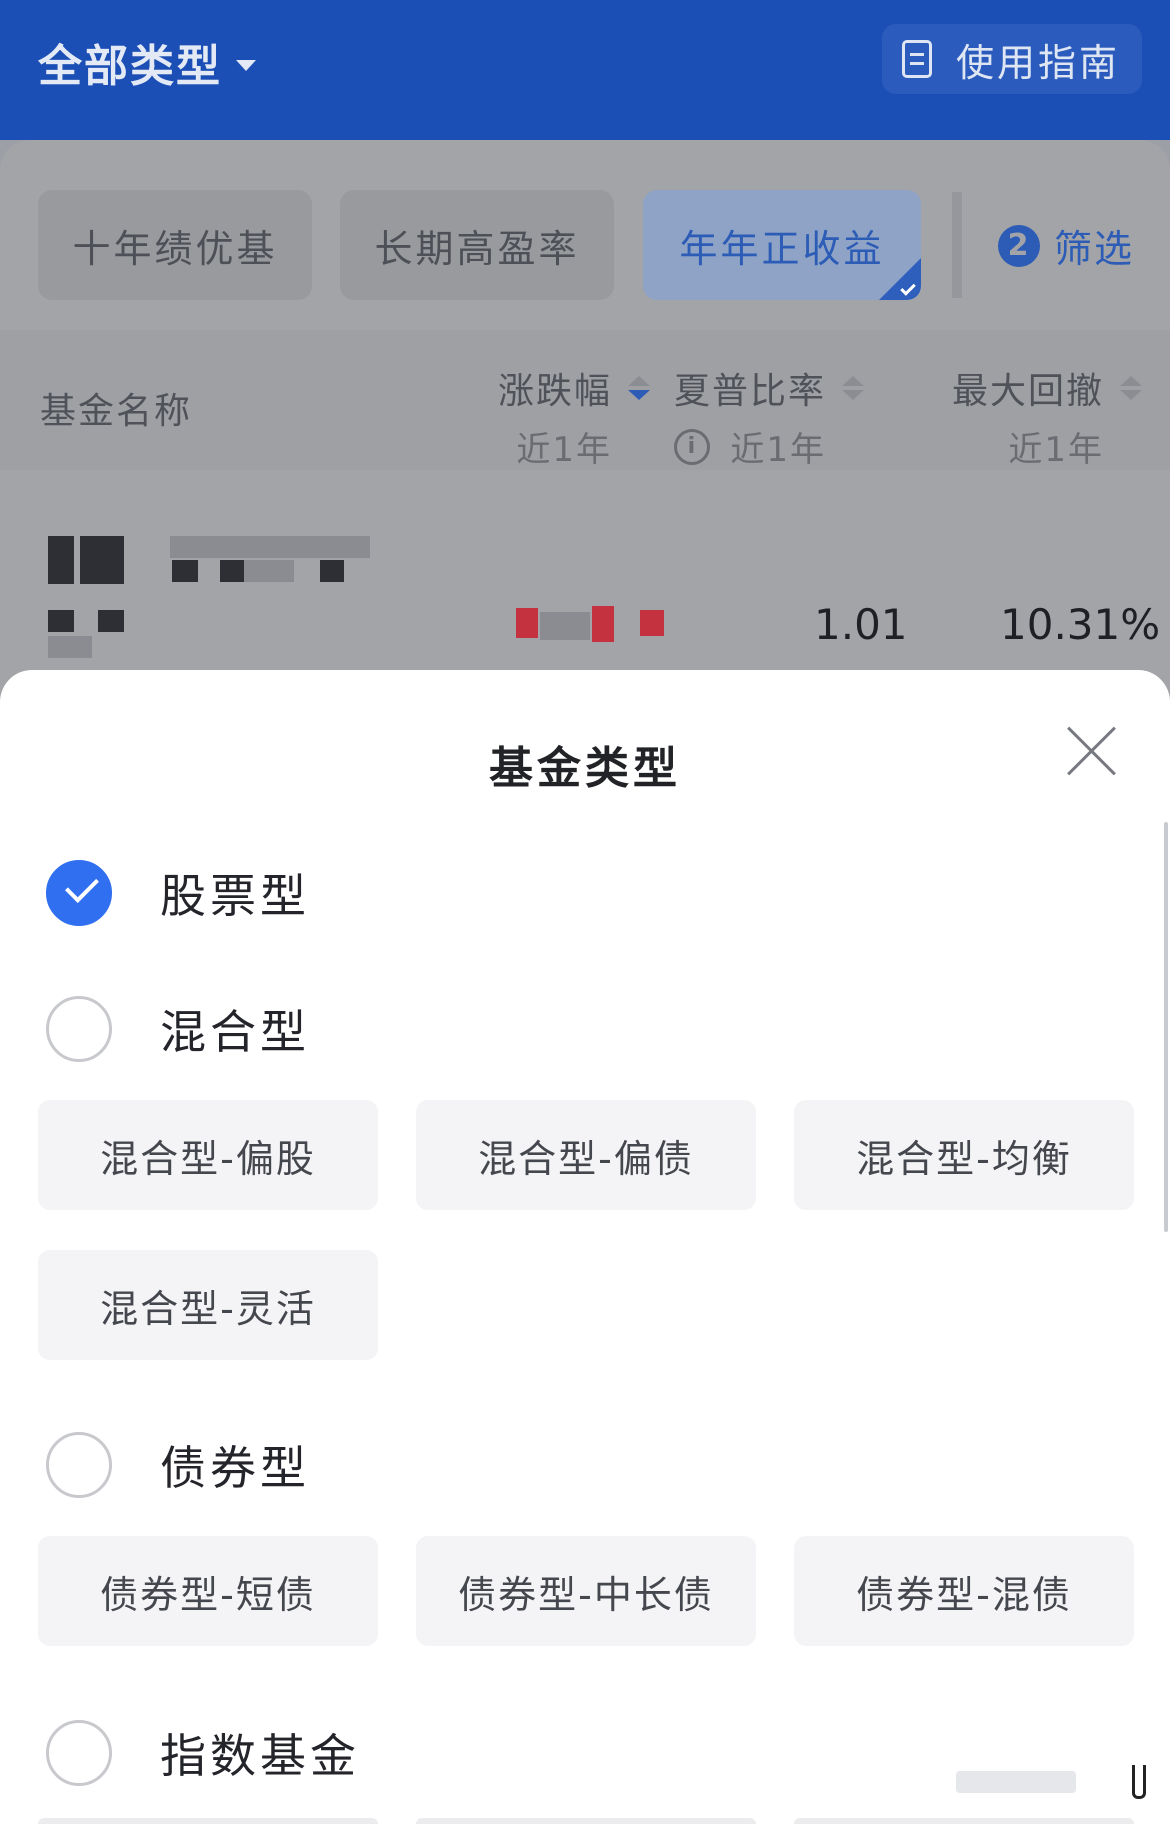 The height and width of the screenshot is (1824, 1170). Describe the element at coordinates (861, 624) in the screenshot. I see `sharpe-value: 1.01` at that location.